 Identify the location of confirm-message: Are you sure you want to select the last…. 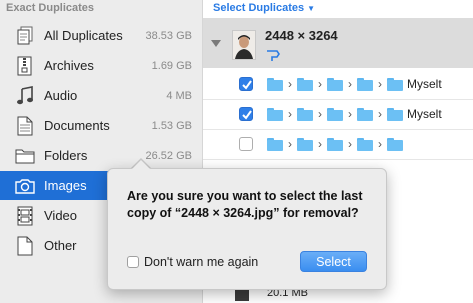
(245, 204).